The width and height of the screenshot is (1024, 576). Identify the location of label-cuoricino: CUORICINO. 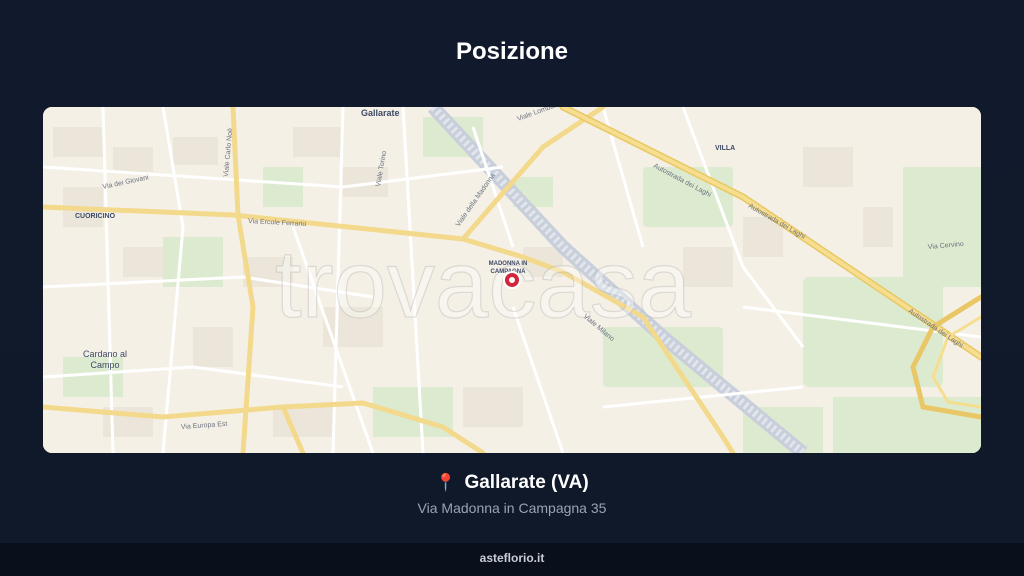
(95, 216).